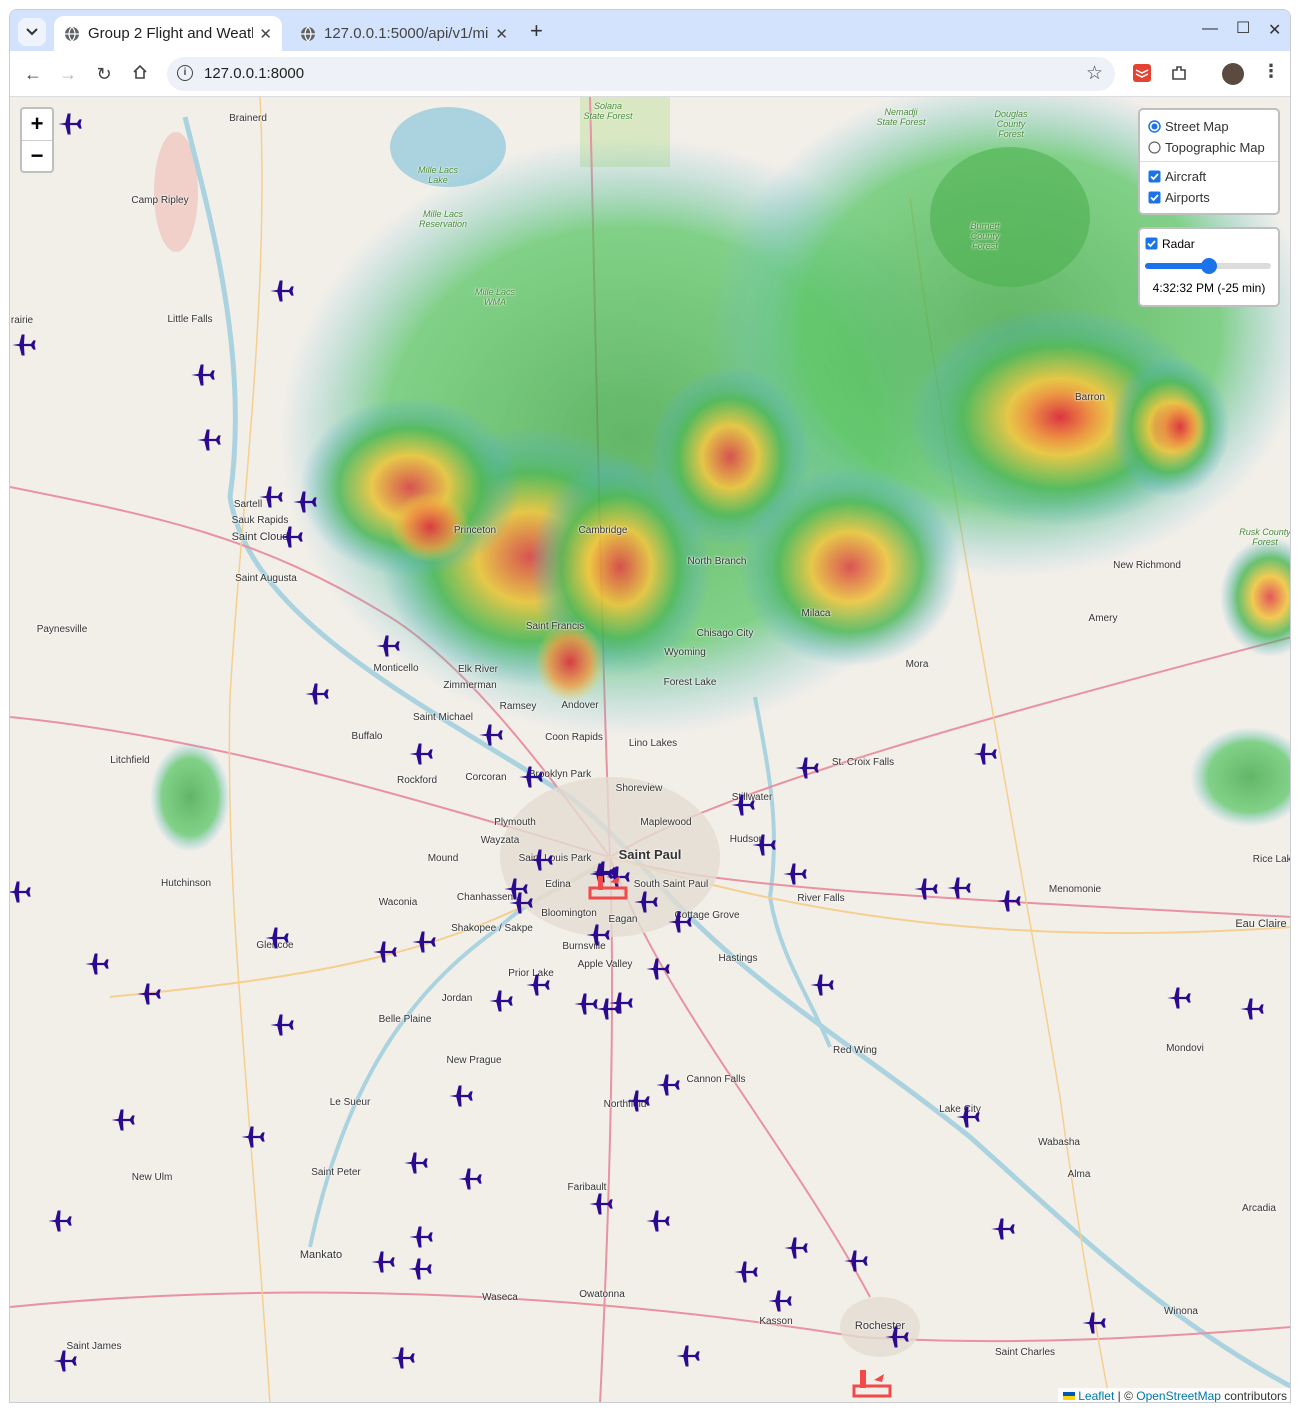 This screenshot has width=1300, height=1412. Describe the element at coordinates (1142, 73) in the screenshot. I see `extension-todoist-icon` at that location.